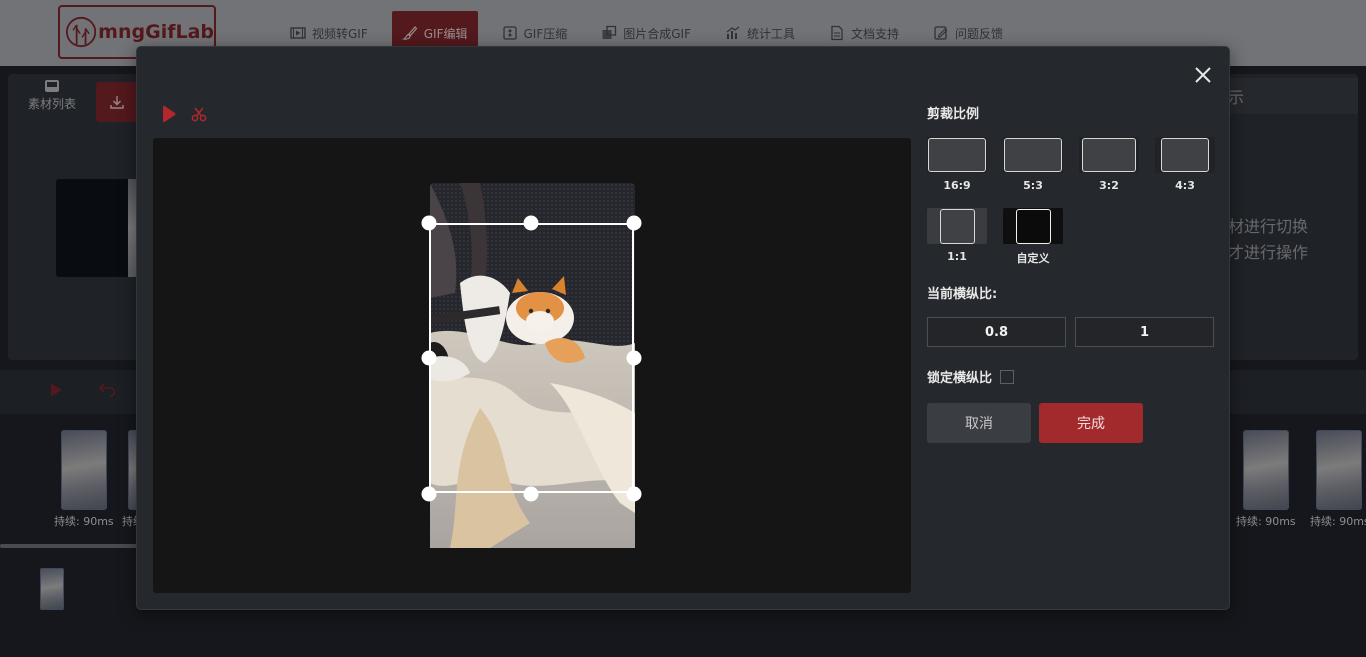 The image size is (1366, 657). I want to click on lock-ratio-checkbox, so click(1007, 376).